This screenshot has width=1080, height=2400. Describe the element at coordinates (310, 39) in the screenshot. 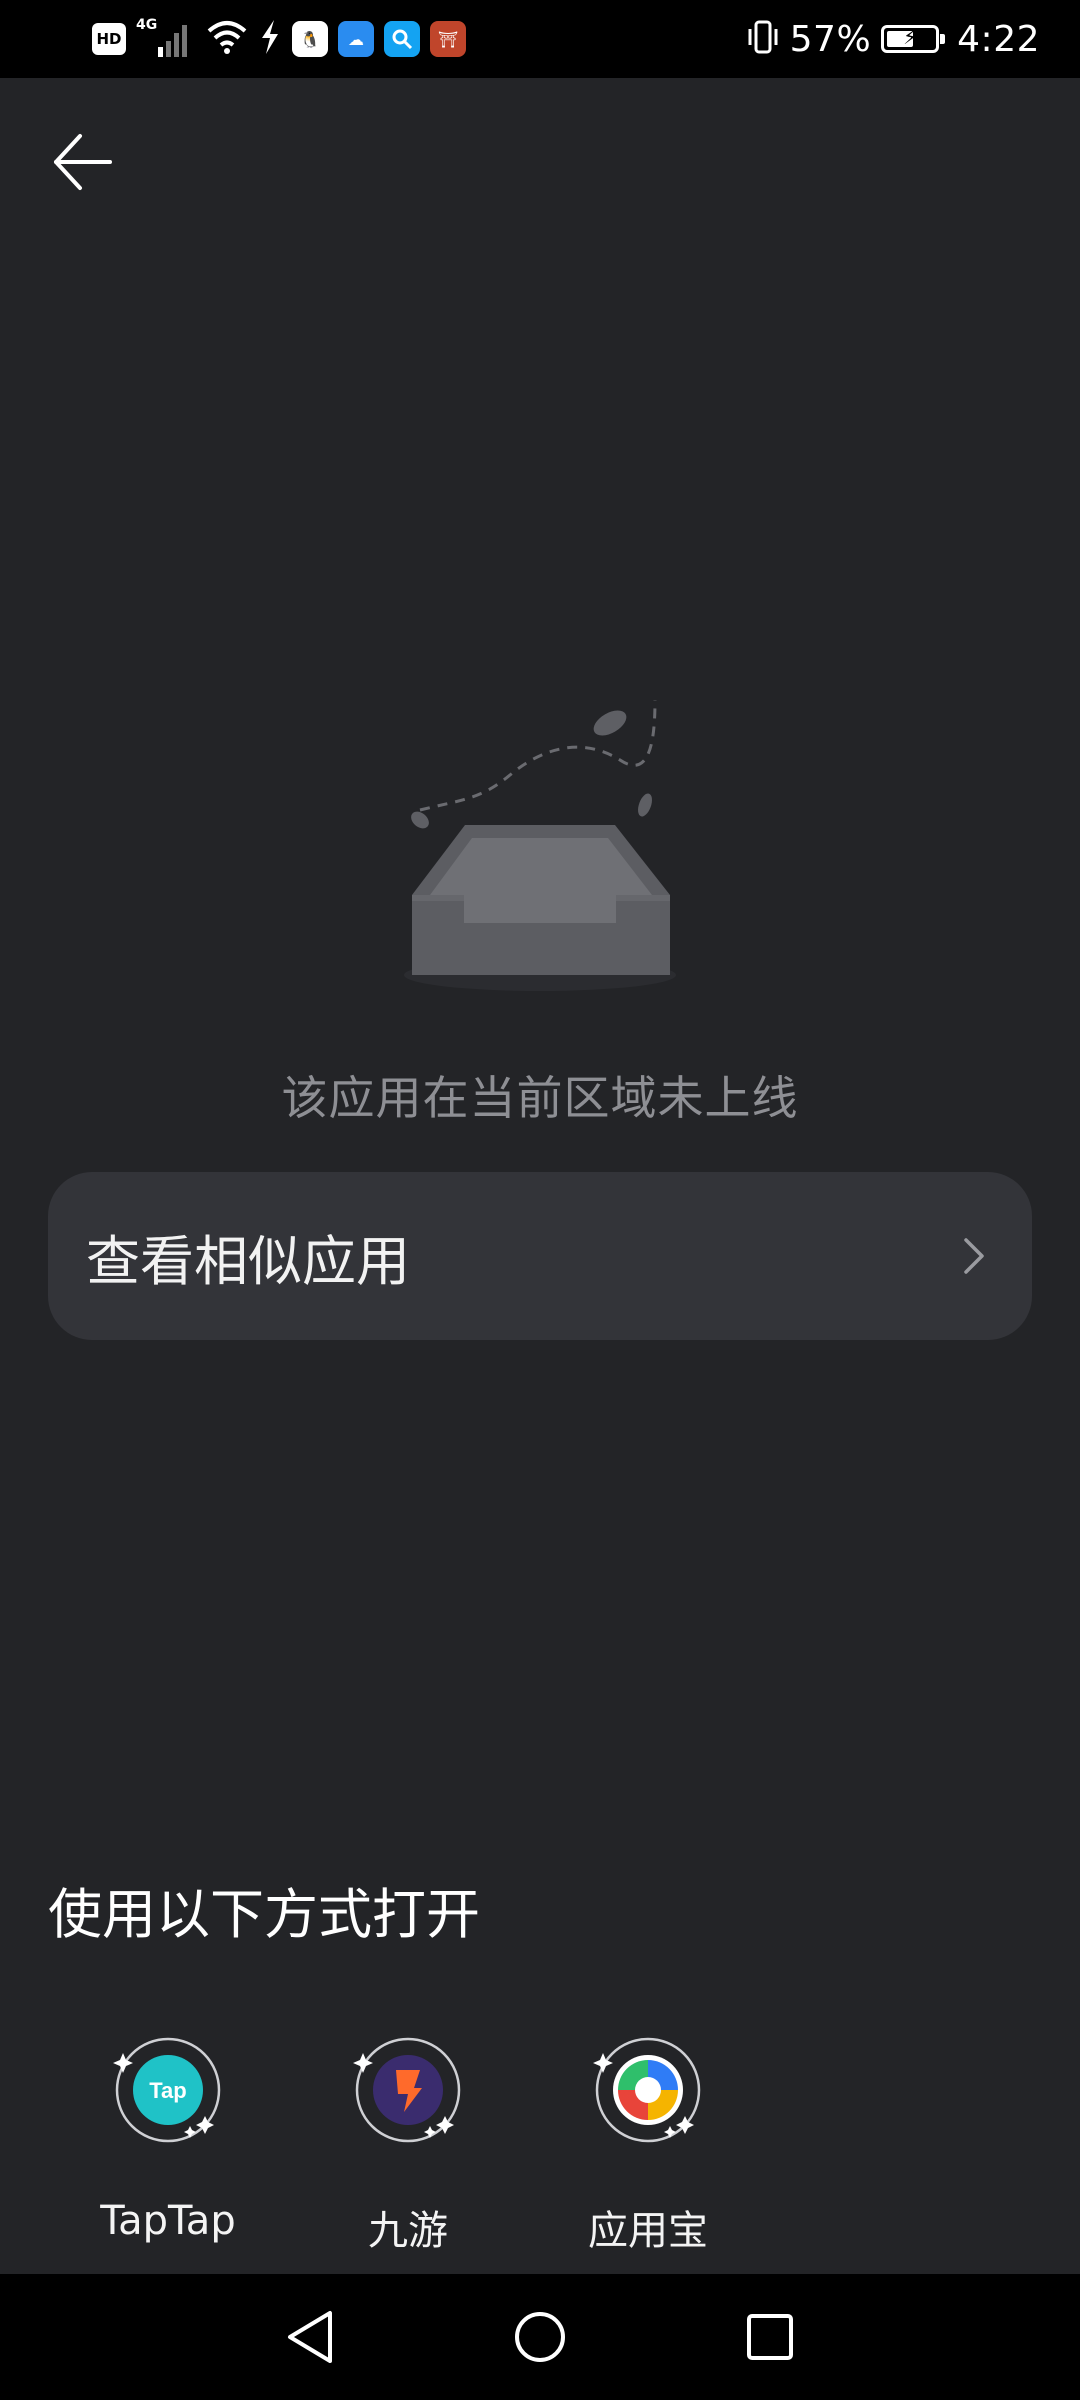

I see `qq-icon: 🐧` at that location.